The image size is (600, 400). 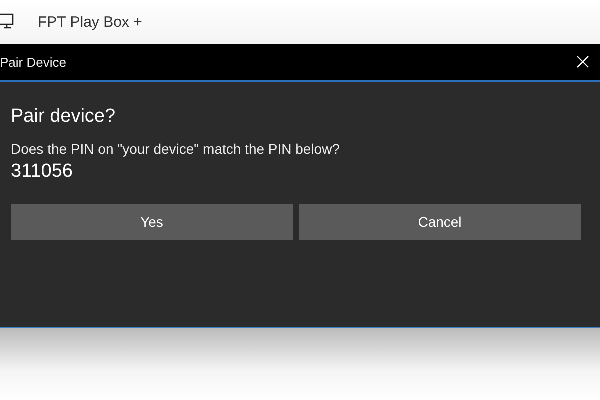 I want to click on cancel-button: Cancel, so click(x=440, y=222).